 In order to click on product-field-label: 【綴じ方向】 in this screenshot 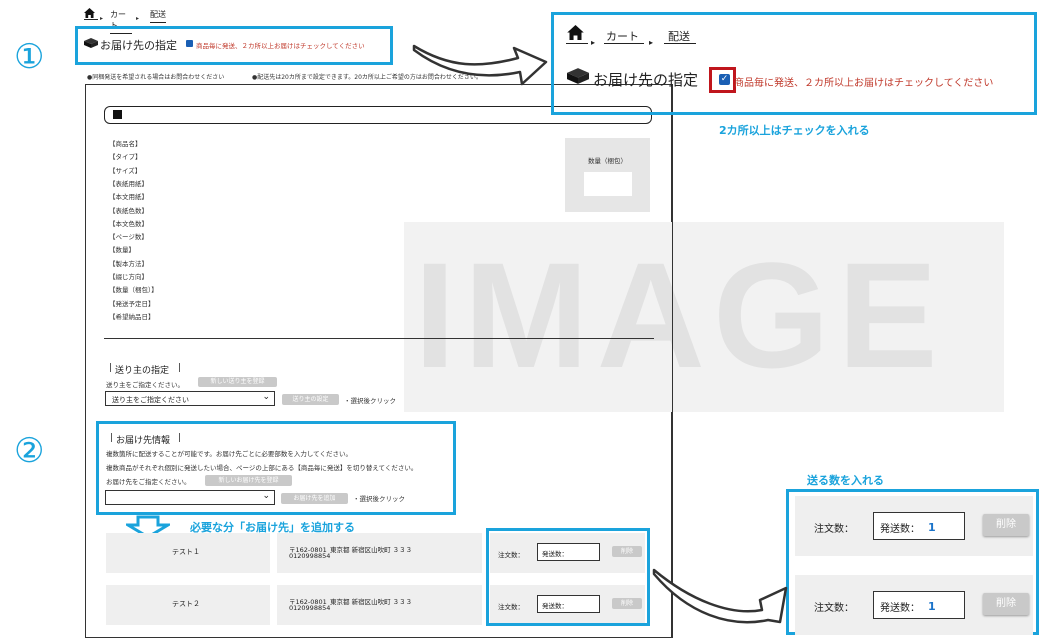, I will do `click(128, 277)`.